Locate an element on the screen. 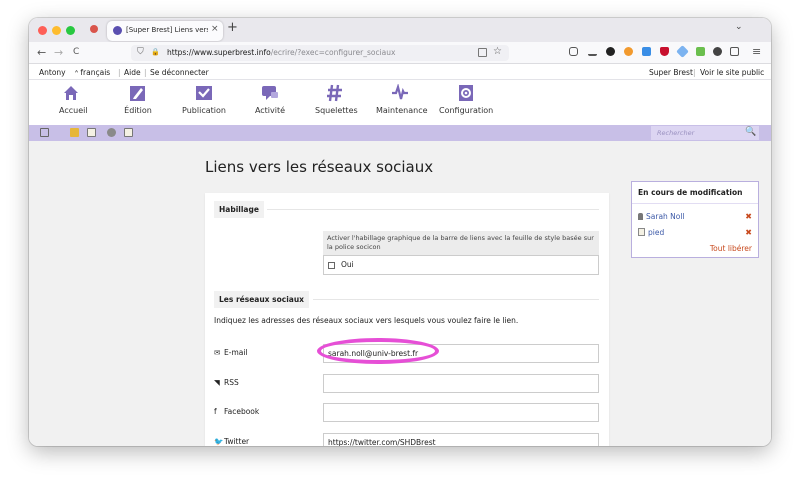 The height and width of the screenshot is (485, 800). forward-button: → is located at coordinates (58, 52).